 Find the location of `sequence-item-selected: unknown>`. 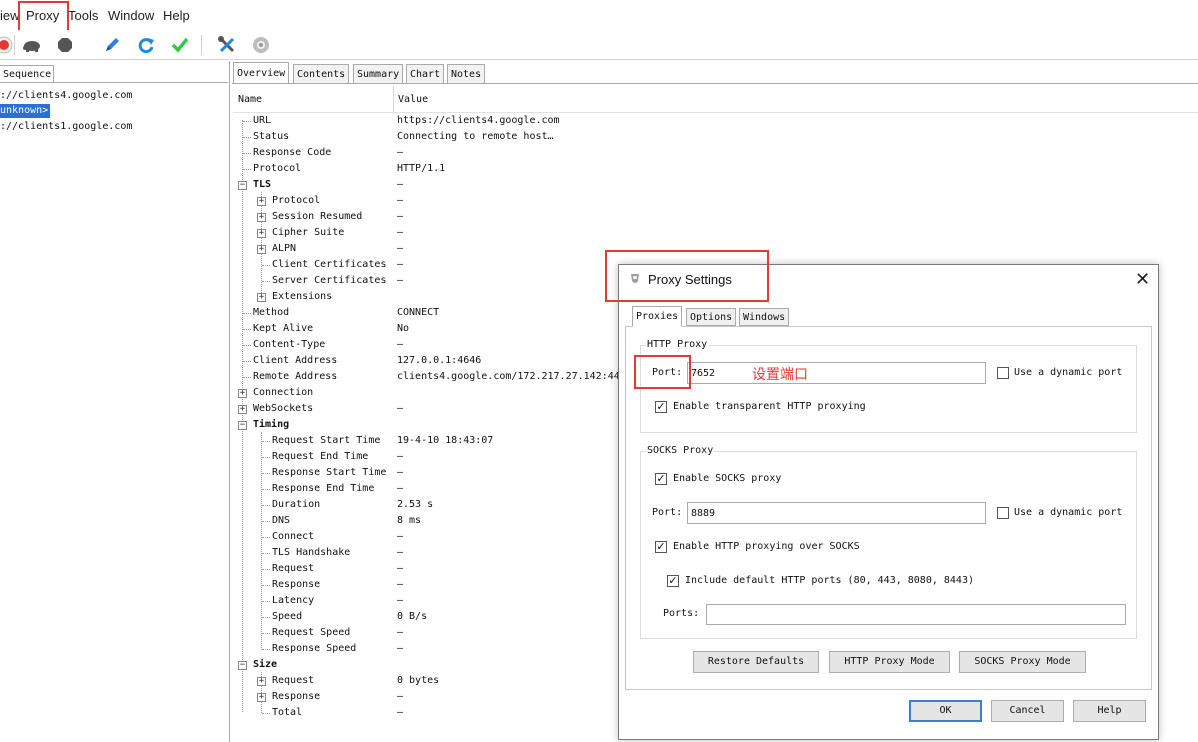

sequence-item-selected: unknown> is located at coordinates (25, 111).